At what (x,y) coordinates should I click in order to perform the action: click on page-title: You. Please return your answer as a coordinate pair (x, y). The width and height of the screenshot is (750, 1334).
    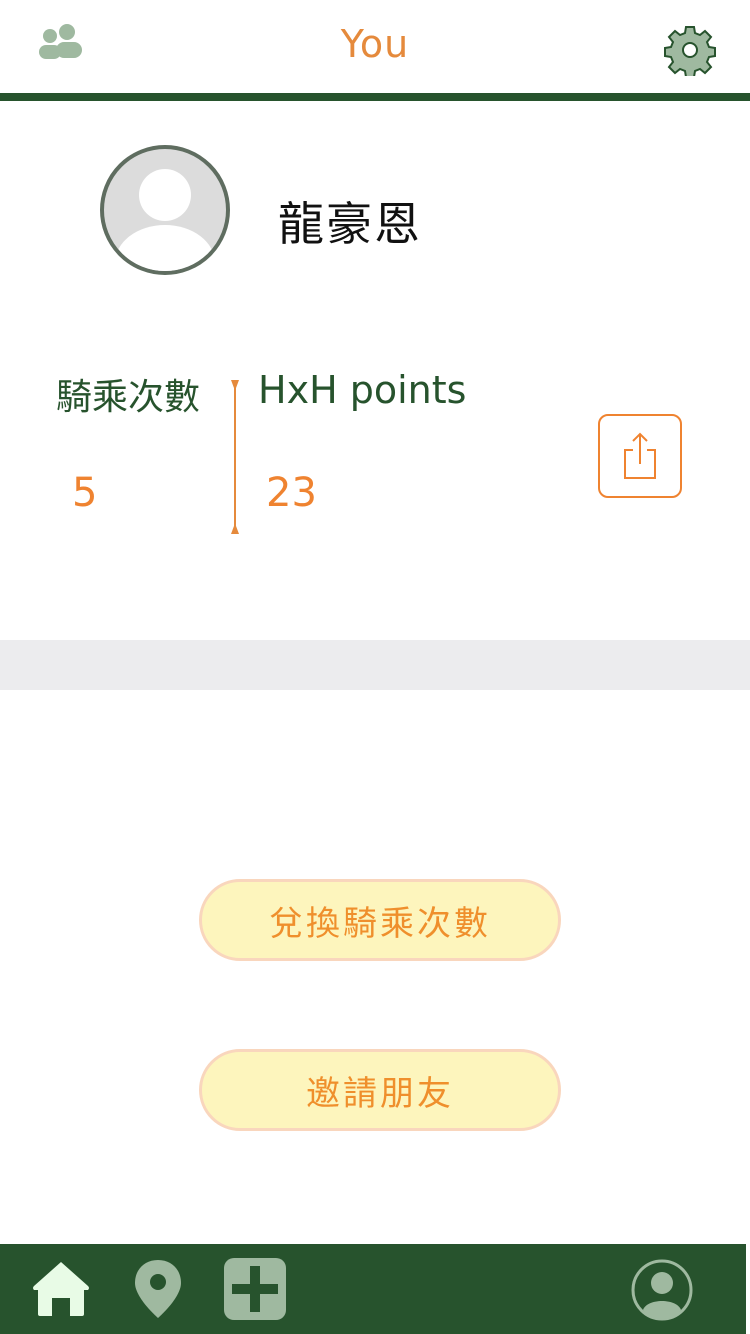
    Looking at the image, I should click on (375, 44).